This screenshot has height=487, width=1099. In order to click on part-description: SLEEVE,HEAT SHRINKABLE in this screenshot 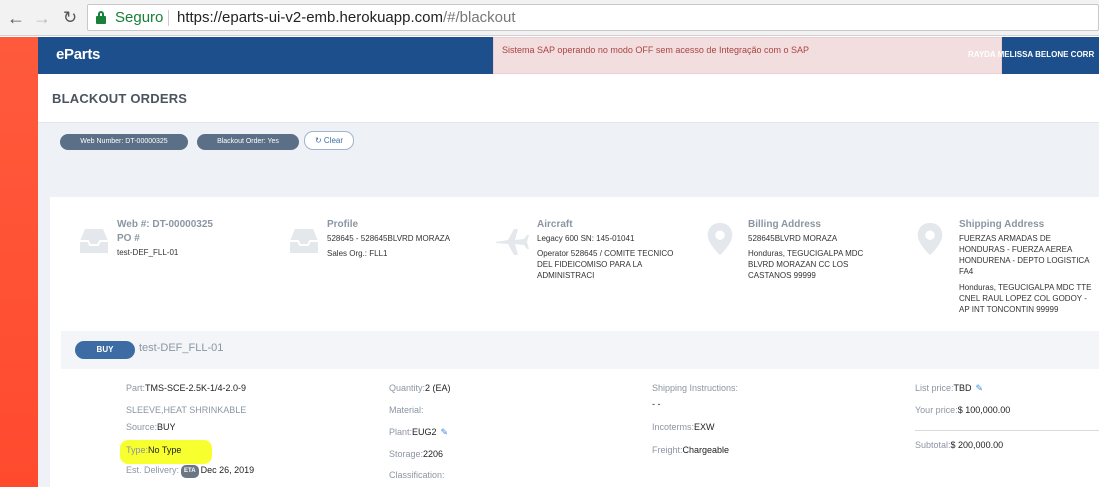, I will do `click(186, 410)`.